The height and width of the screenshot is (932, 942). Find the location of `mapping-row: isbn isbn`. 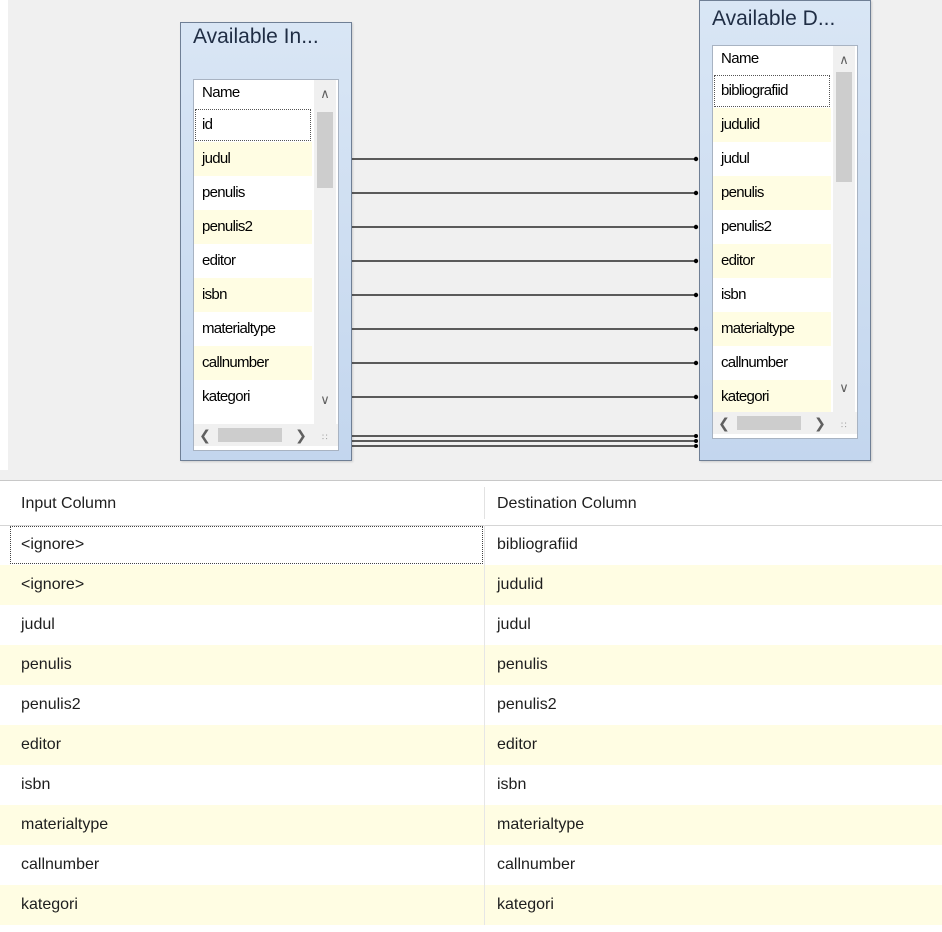

mapping-row: isbn isbn is located at coordinates (471, 785).